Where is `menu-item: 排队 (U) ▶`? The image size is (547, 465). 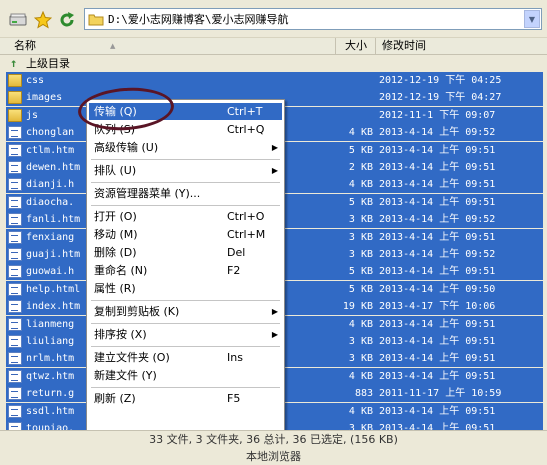
menu-item: 排队 (U) ▶ is located at coordinates (185, 170).